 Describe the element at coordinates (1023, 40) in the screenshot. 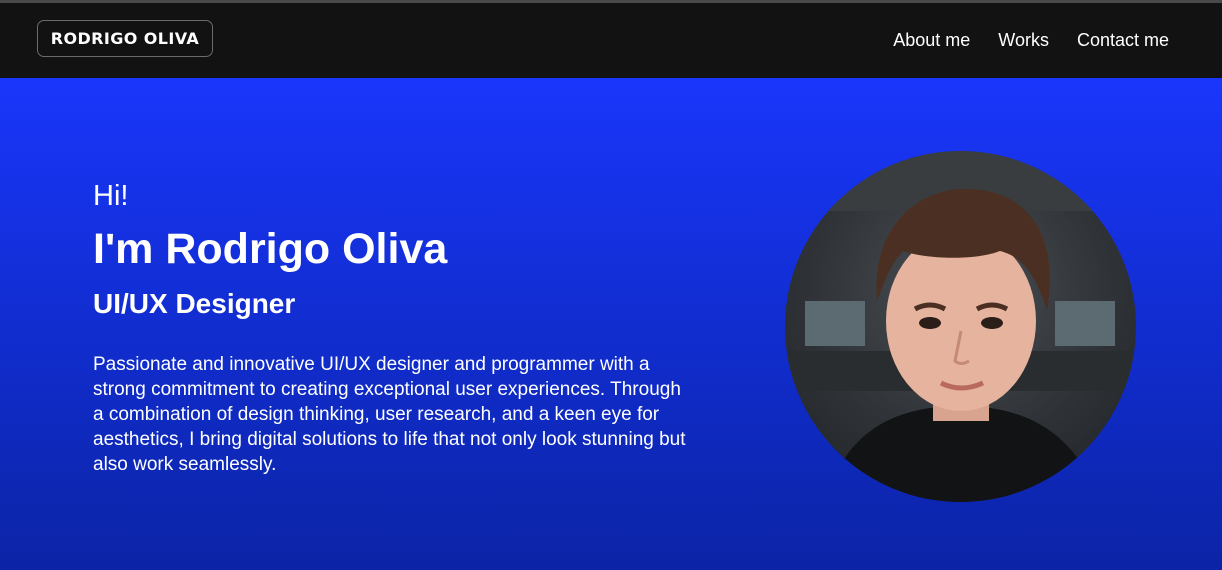

I see `nav-link-works: Works` at that location.